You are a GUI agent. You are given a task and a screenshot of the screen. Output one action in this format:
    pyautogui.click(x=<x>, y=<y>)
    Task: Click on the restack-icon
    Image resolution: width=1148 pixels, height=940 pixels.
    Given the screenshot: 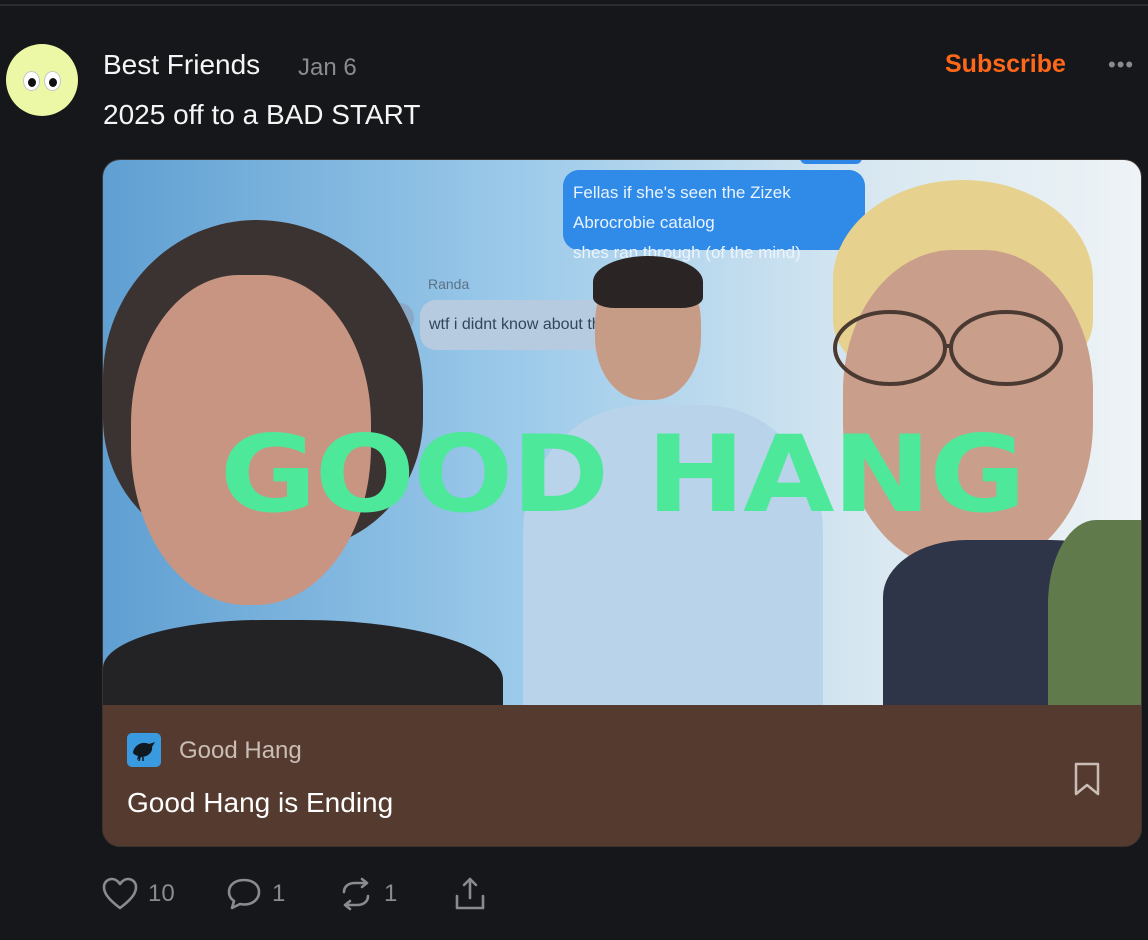 What is the action you would take?
    pyautogui.click(x=356, y=894)
    